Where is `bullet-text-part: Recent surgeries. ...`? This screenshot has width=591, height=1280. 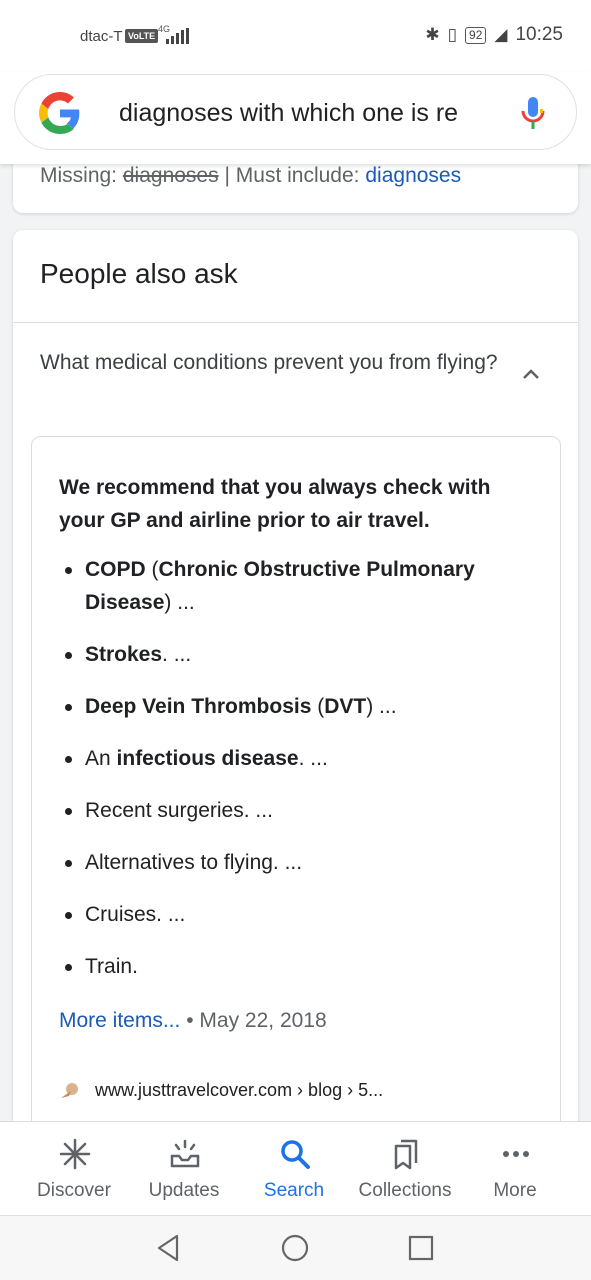 bullet-text-part: Recent surgeries. ... is located at coordinates (179, 810).